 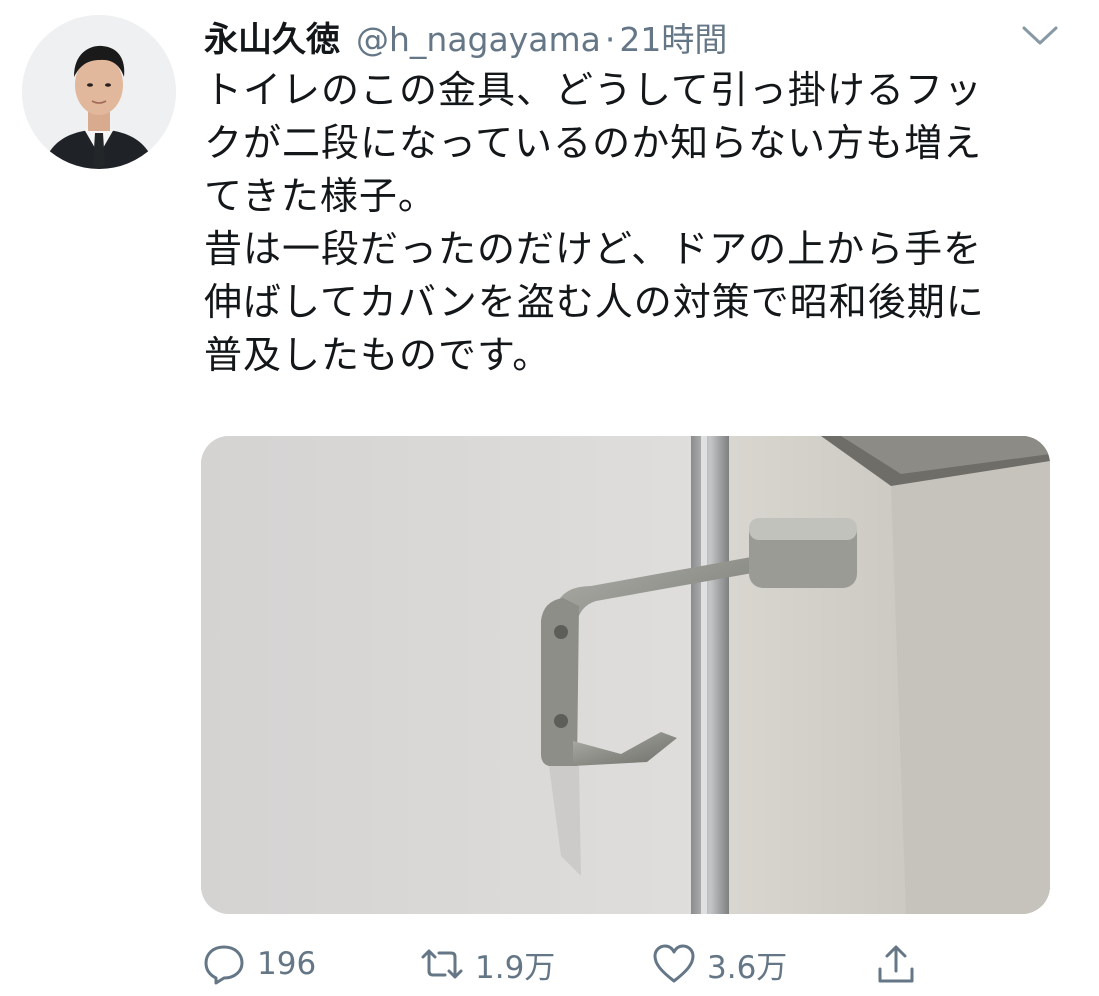 I want to click on tweet-text-line: 昔は一段だったのだけど、ドアの上から手を, so click(x=593, y=249).